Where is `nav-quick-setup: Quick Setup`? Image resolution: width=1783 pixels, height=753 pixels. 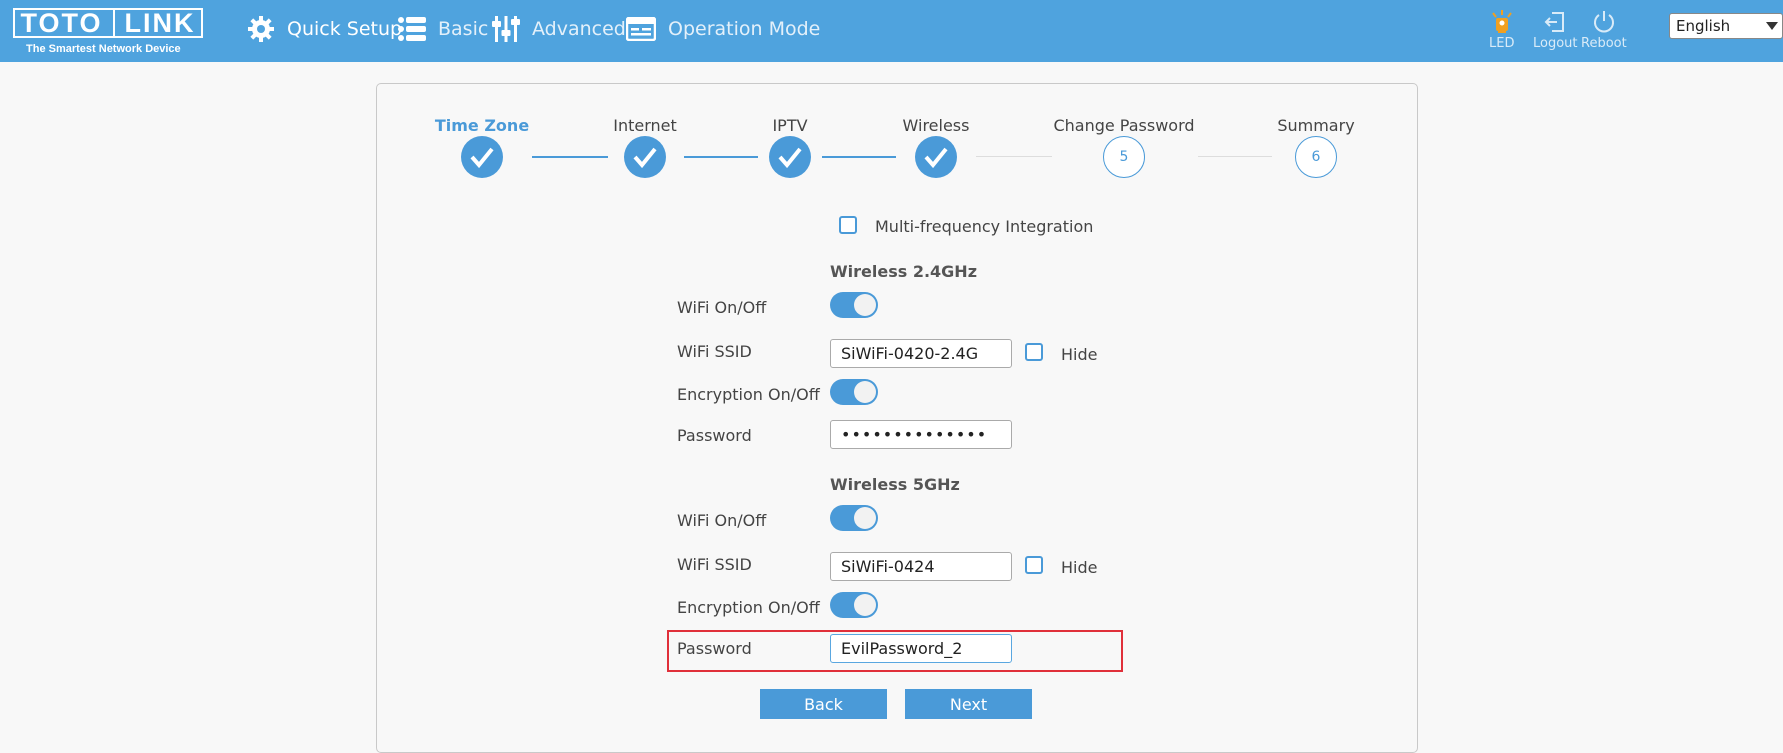 nav-quick-setup: Quick Setup is located at coordinates (324, 29).